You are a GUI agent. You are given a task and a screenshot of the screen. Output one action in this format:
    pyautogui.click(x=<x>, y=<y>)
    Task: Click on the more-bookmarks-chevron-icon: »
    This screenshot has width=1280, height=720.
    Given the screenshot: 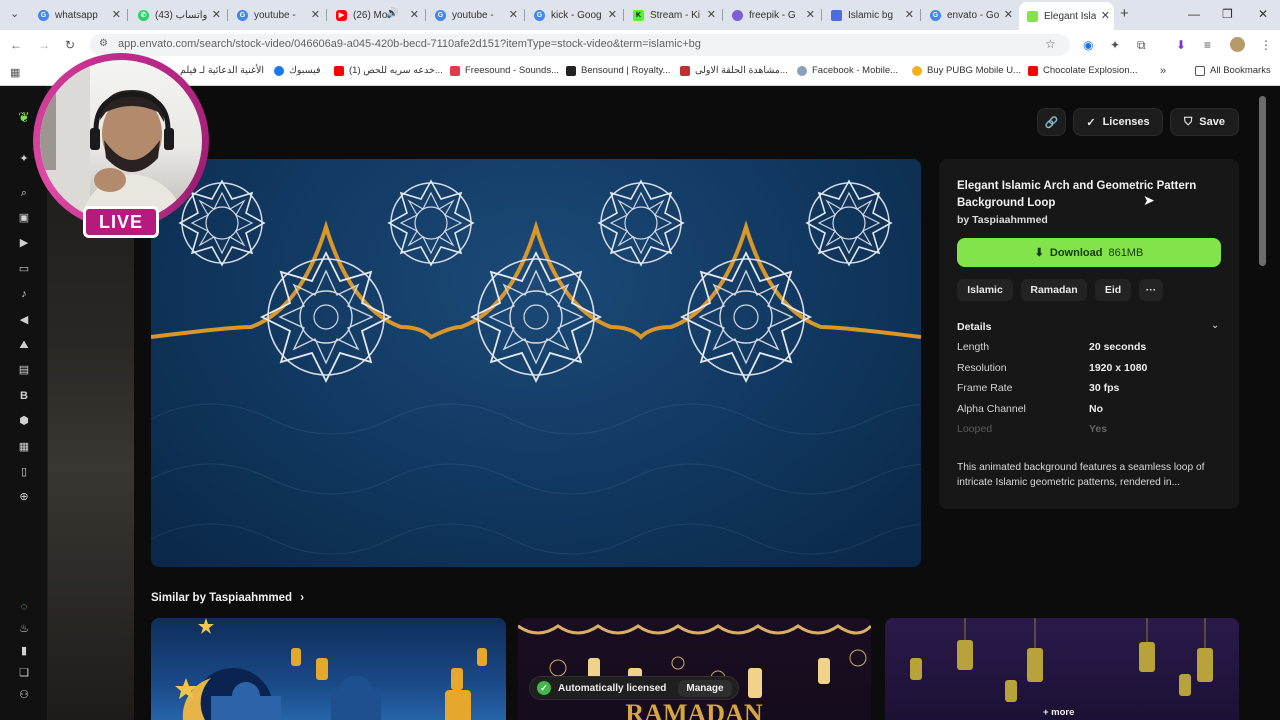 What is the action you would take?
    pyautogui.click(x=1163, y=71)
    